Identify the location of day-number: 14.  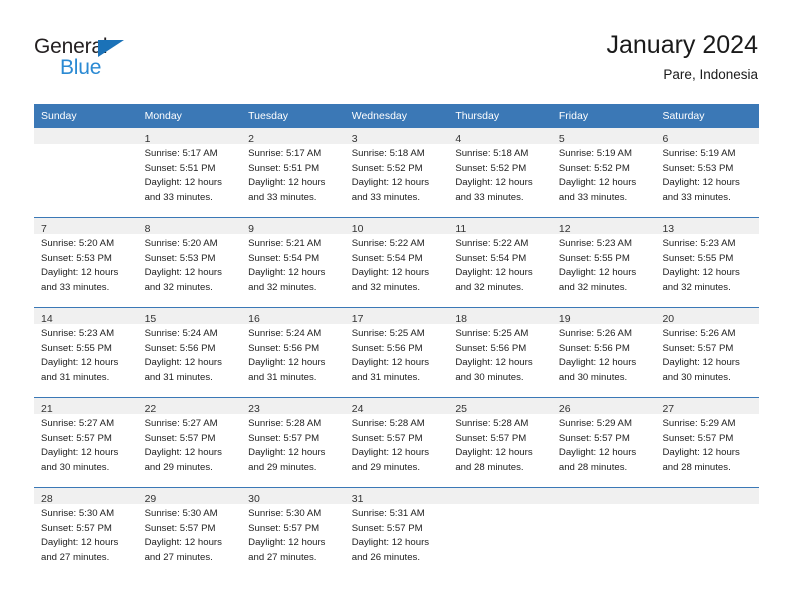
(47, 318).